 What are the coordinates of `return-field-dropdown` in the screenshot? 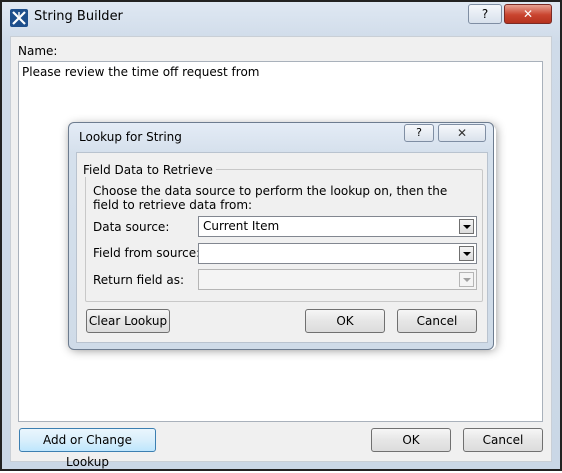 It's located at (337, 279).